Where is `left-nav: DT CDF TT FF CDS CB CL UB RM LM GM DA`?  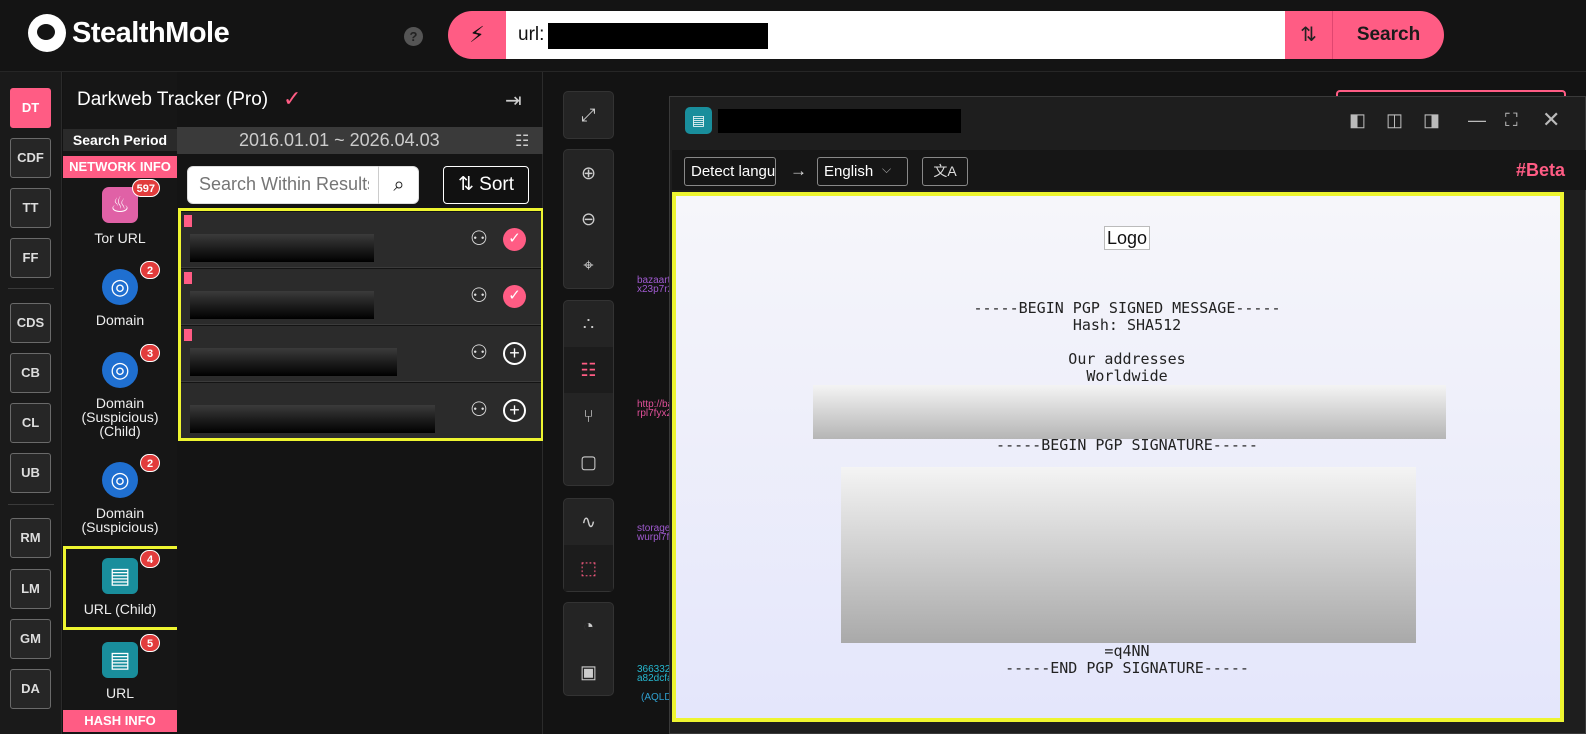 left-nav: DT CDF TT FF CDS CB CL UB RM LM GM DA is located at coordinates (31, 403).